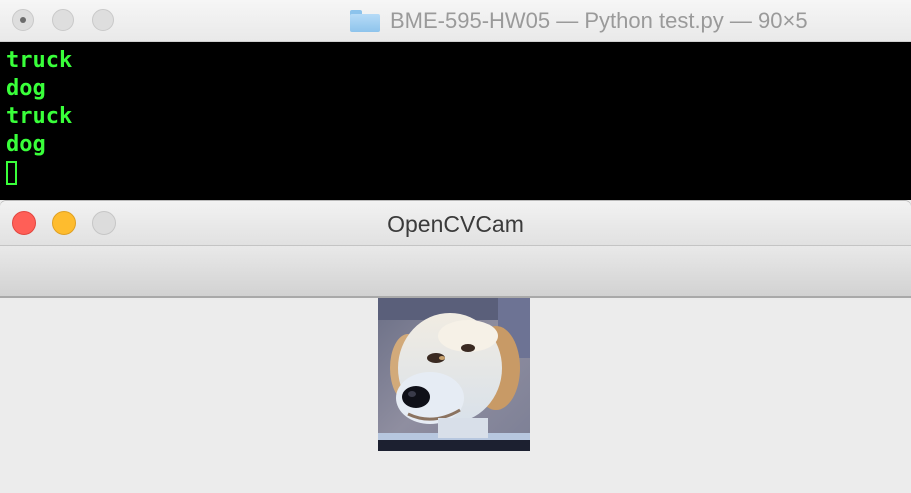 The width and height of the screenshot is (911, 493). I want to click on close-dot-icon, so click(23, 20).